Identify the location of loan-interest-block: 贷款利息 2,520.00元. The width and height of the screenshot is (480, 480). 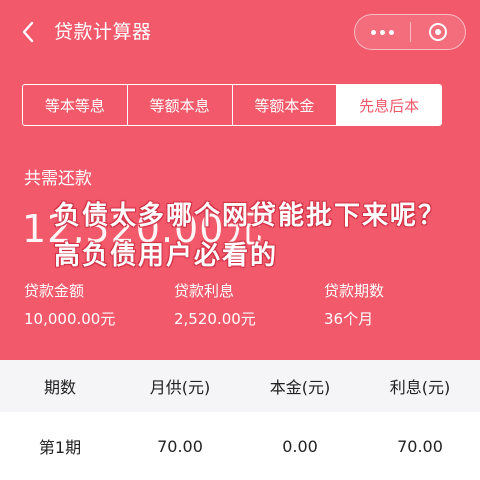
(215, 305).